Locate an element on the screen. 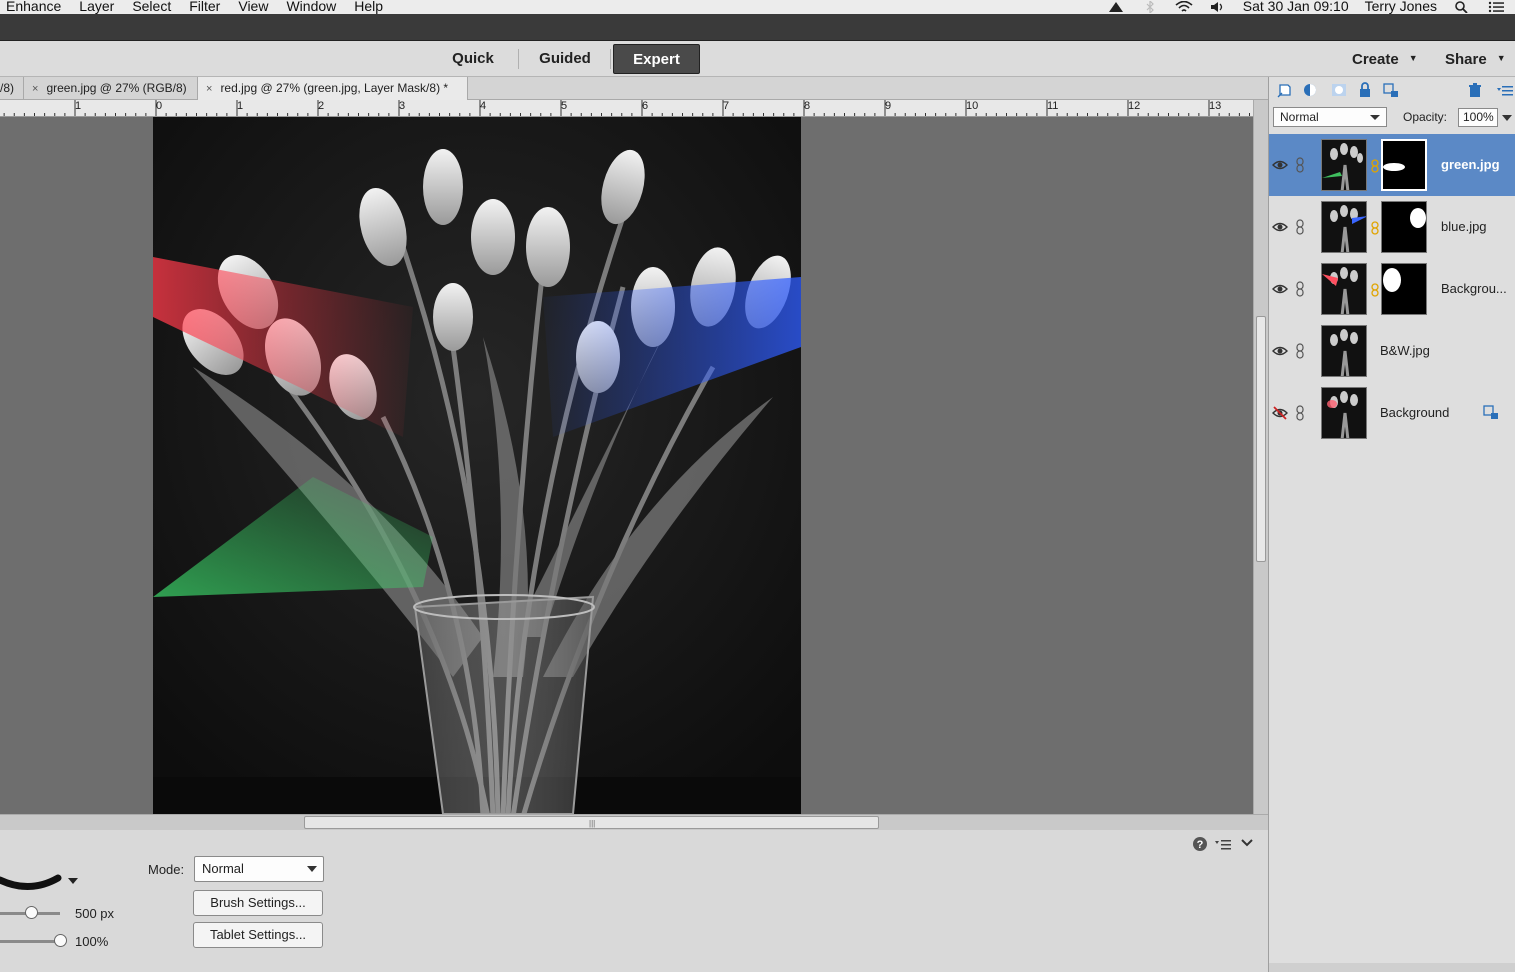 The height and width of the screenshot is (972, 1515). opacity-input: 100% is located at coordinates (1478, 117).